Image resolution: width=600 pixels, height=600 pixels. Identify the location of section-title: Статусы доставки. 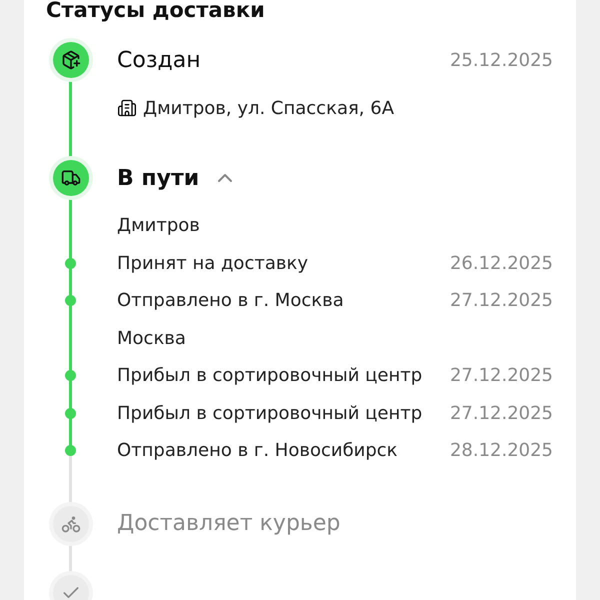
(155, 12).